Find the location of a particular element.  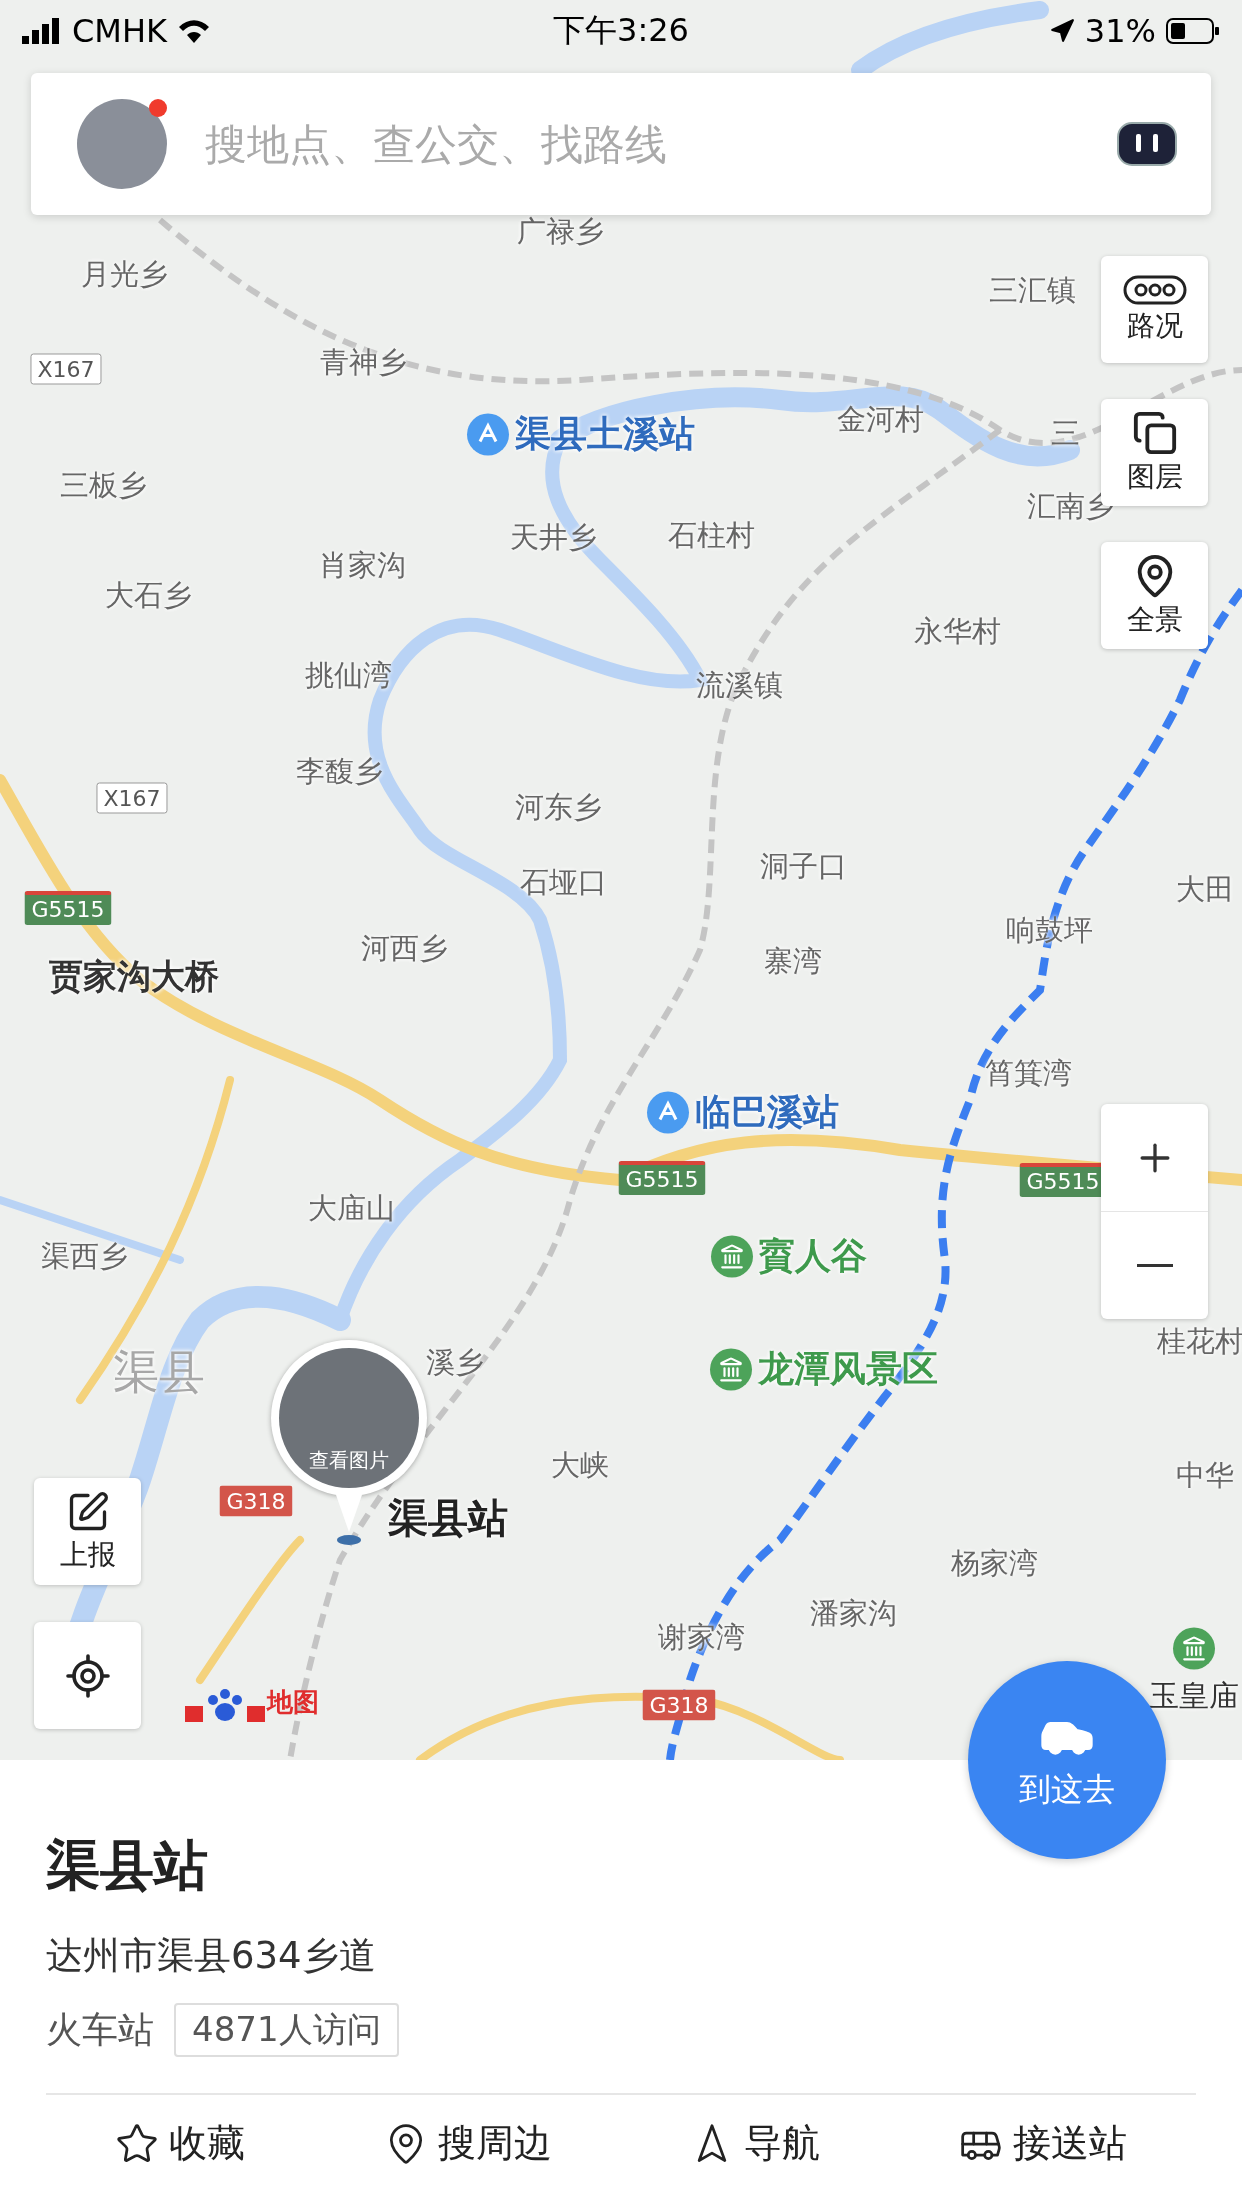

place-label: 金河村 is located at coordinates (880, 419).